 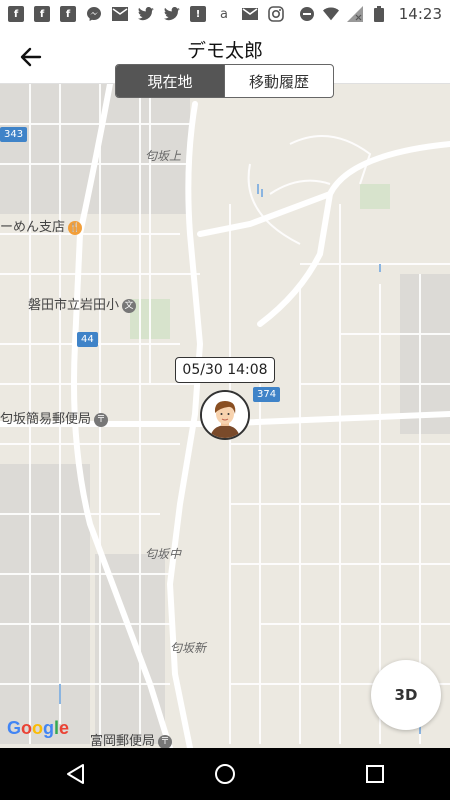 I want to click on signal-icon, so click(x=354, y=14).